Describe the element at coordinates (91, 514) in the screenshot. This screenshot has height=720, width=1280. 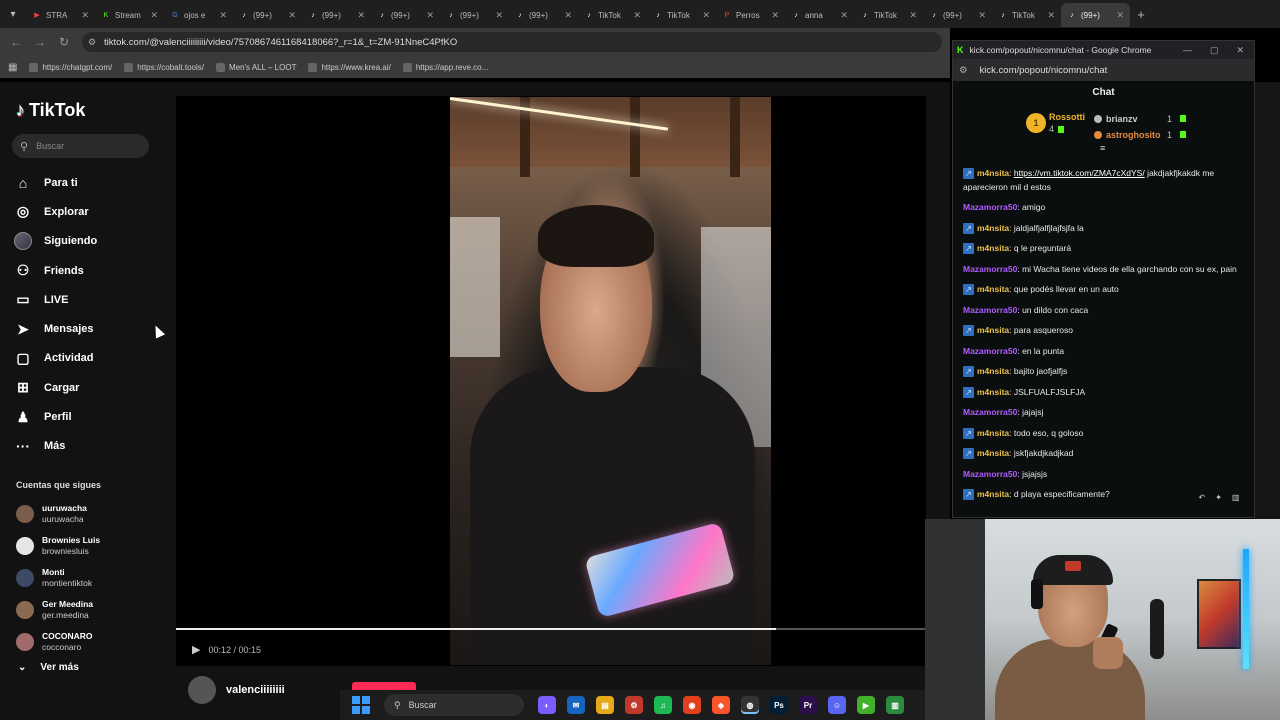
I see `following-item: uuruwacha uuruwacha` at that location.